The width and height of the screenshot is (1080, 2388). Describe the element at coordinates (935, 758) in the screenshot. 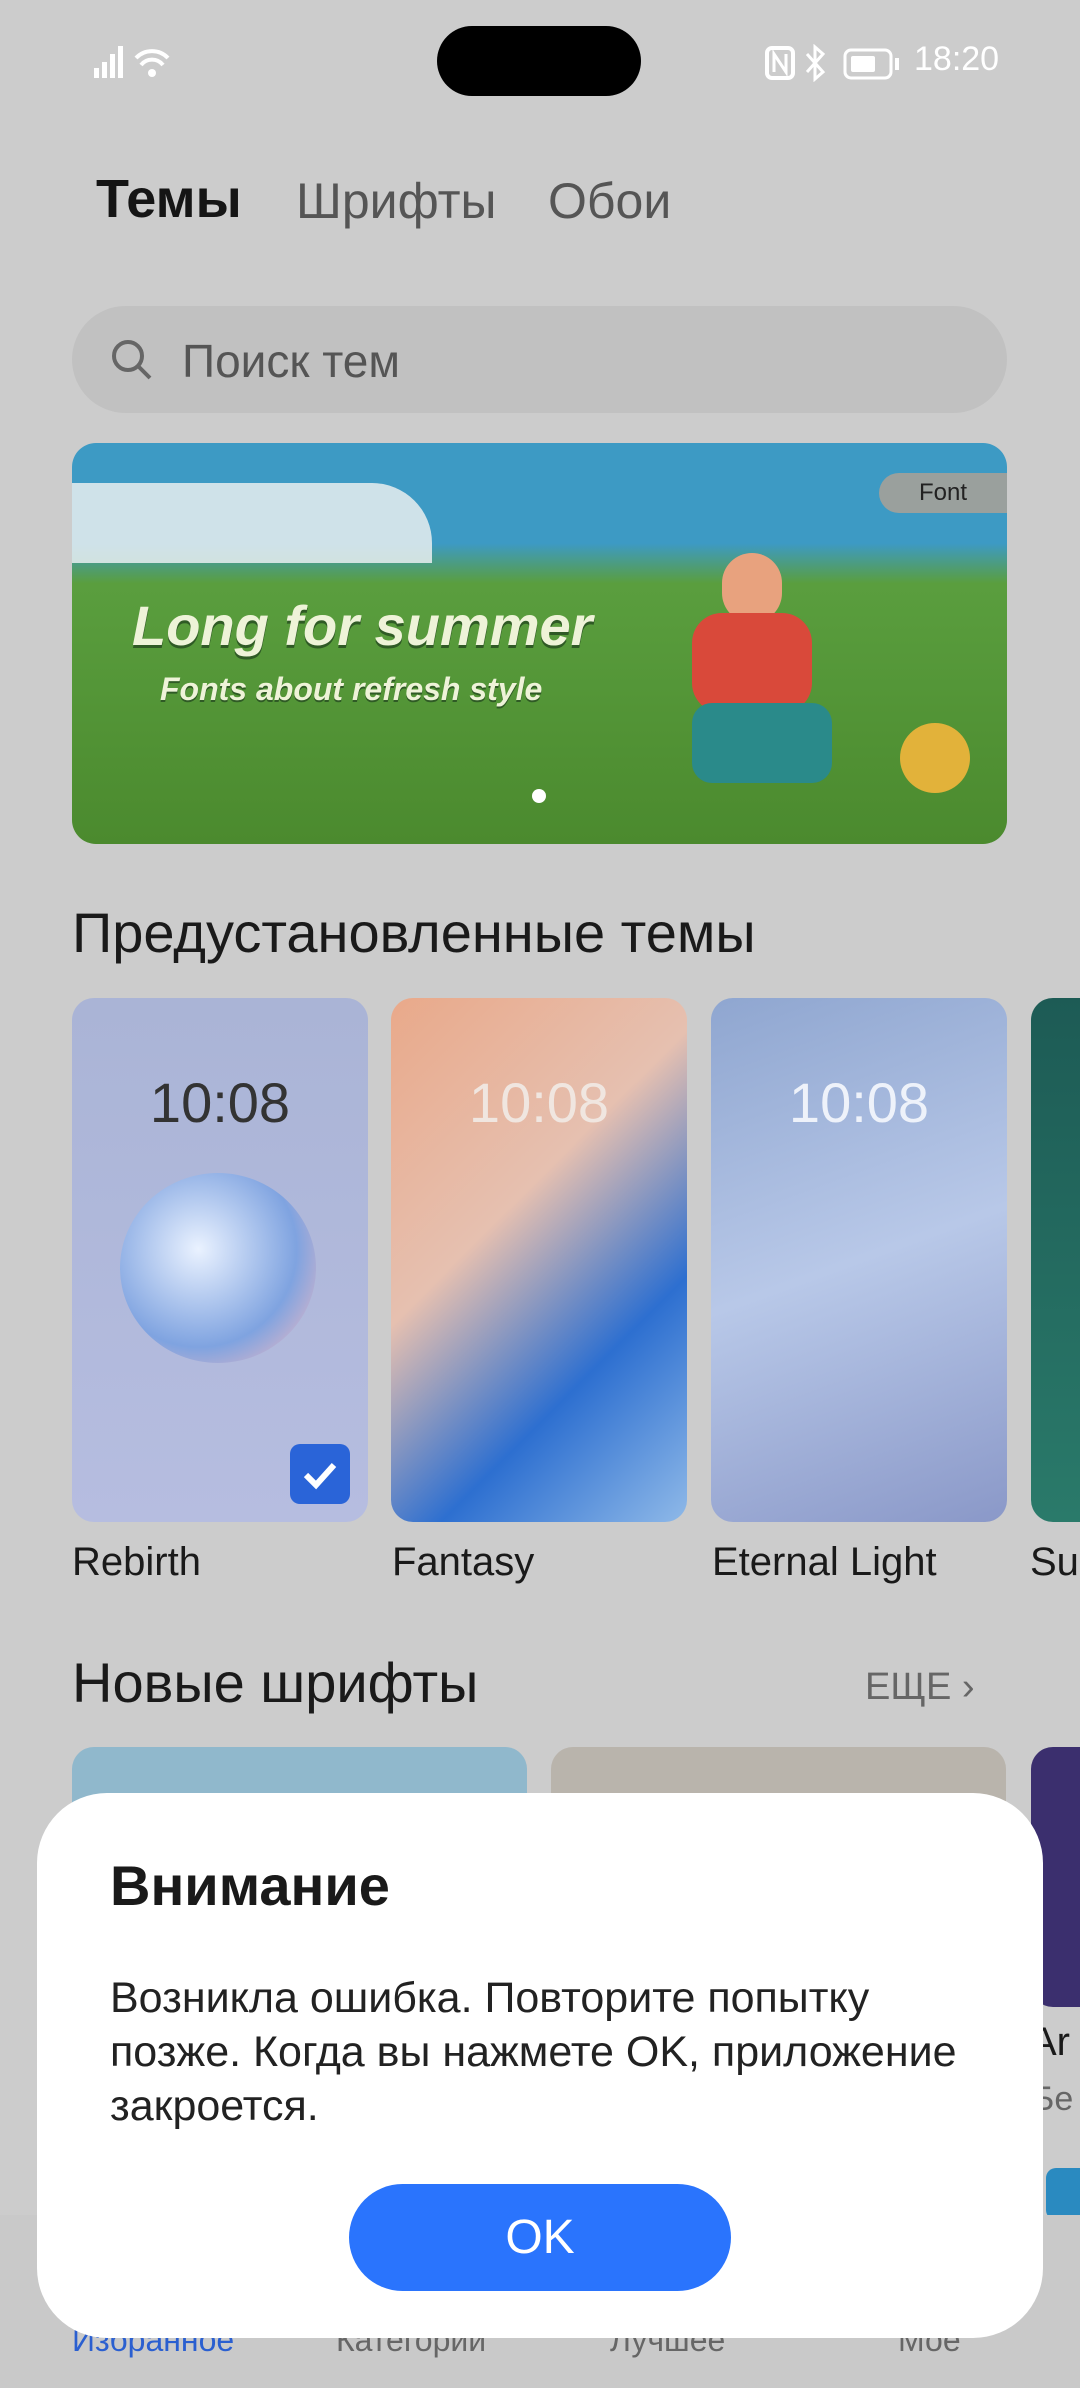

I see `illustration-dog` at that location.